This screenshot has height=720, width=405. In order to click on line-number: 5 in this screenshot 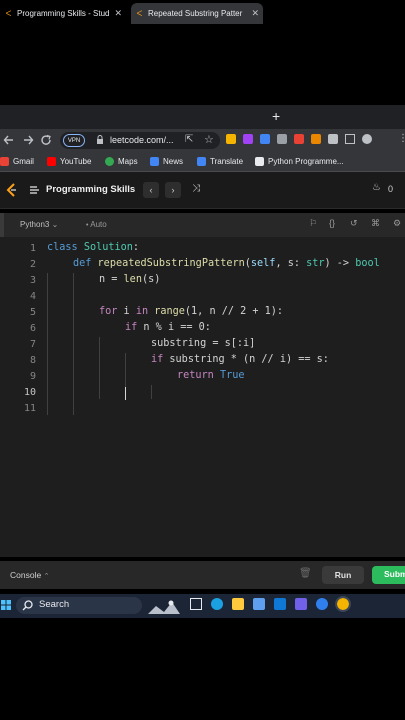, I will do `click(32, 312)`.